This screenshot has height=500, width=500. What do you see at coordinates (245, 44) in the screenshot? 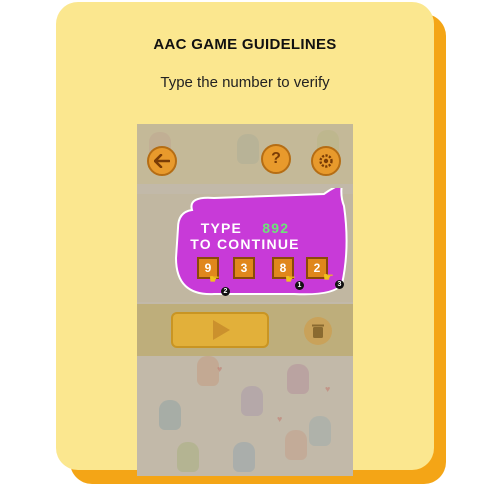
I see `card-title: AAC GAME GUIDELINES` at bounding box center [245, 44].